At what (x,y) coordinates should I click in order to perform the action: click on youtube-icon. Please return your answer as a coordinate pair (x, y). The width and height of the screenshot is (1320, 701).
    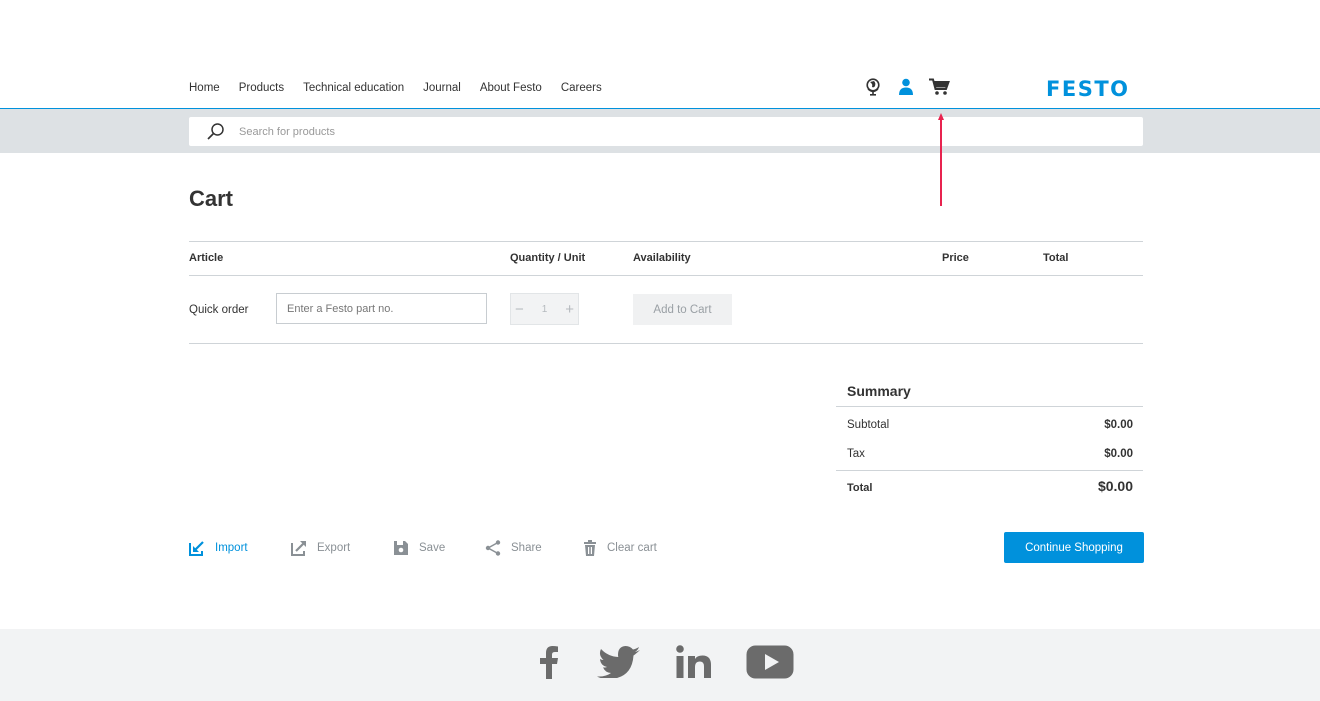
    Looking at the image, I should click on (770, 664).